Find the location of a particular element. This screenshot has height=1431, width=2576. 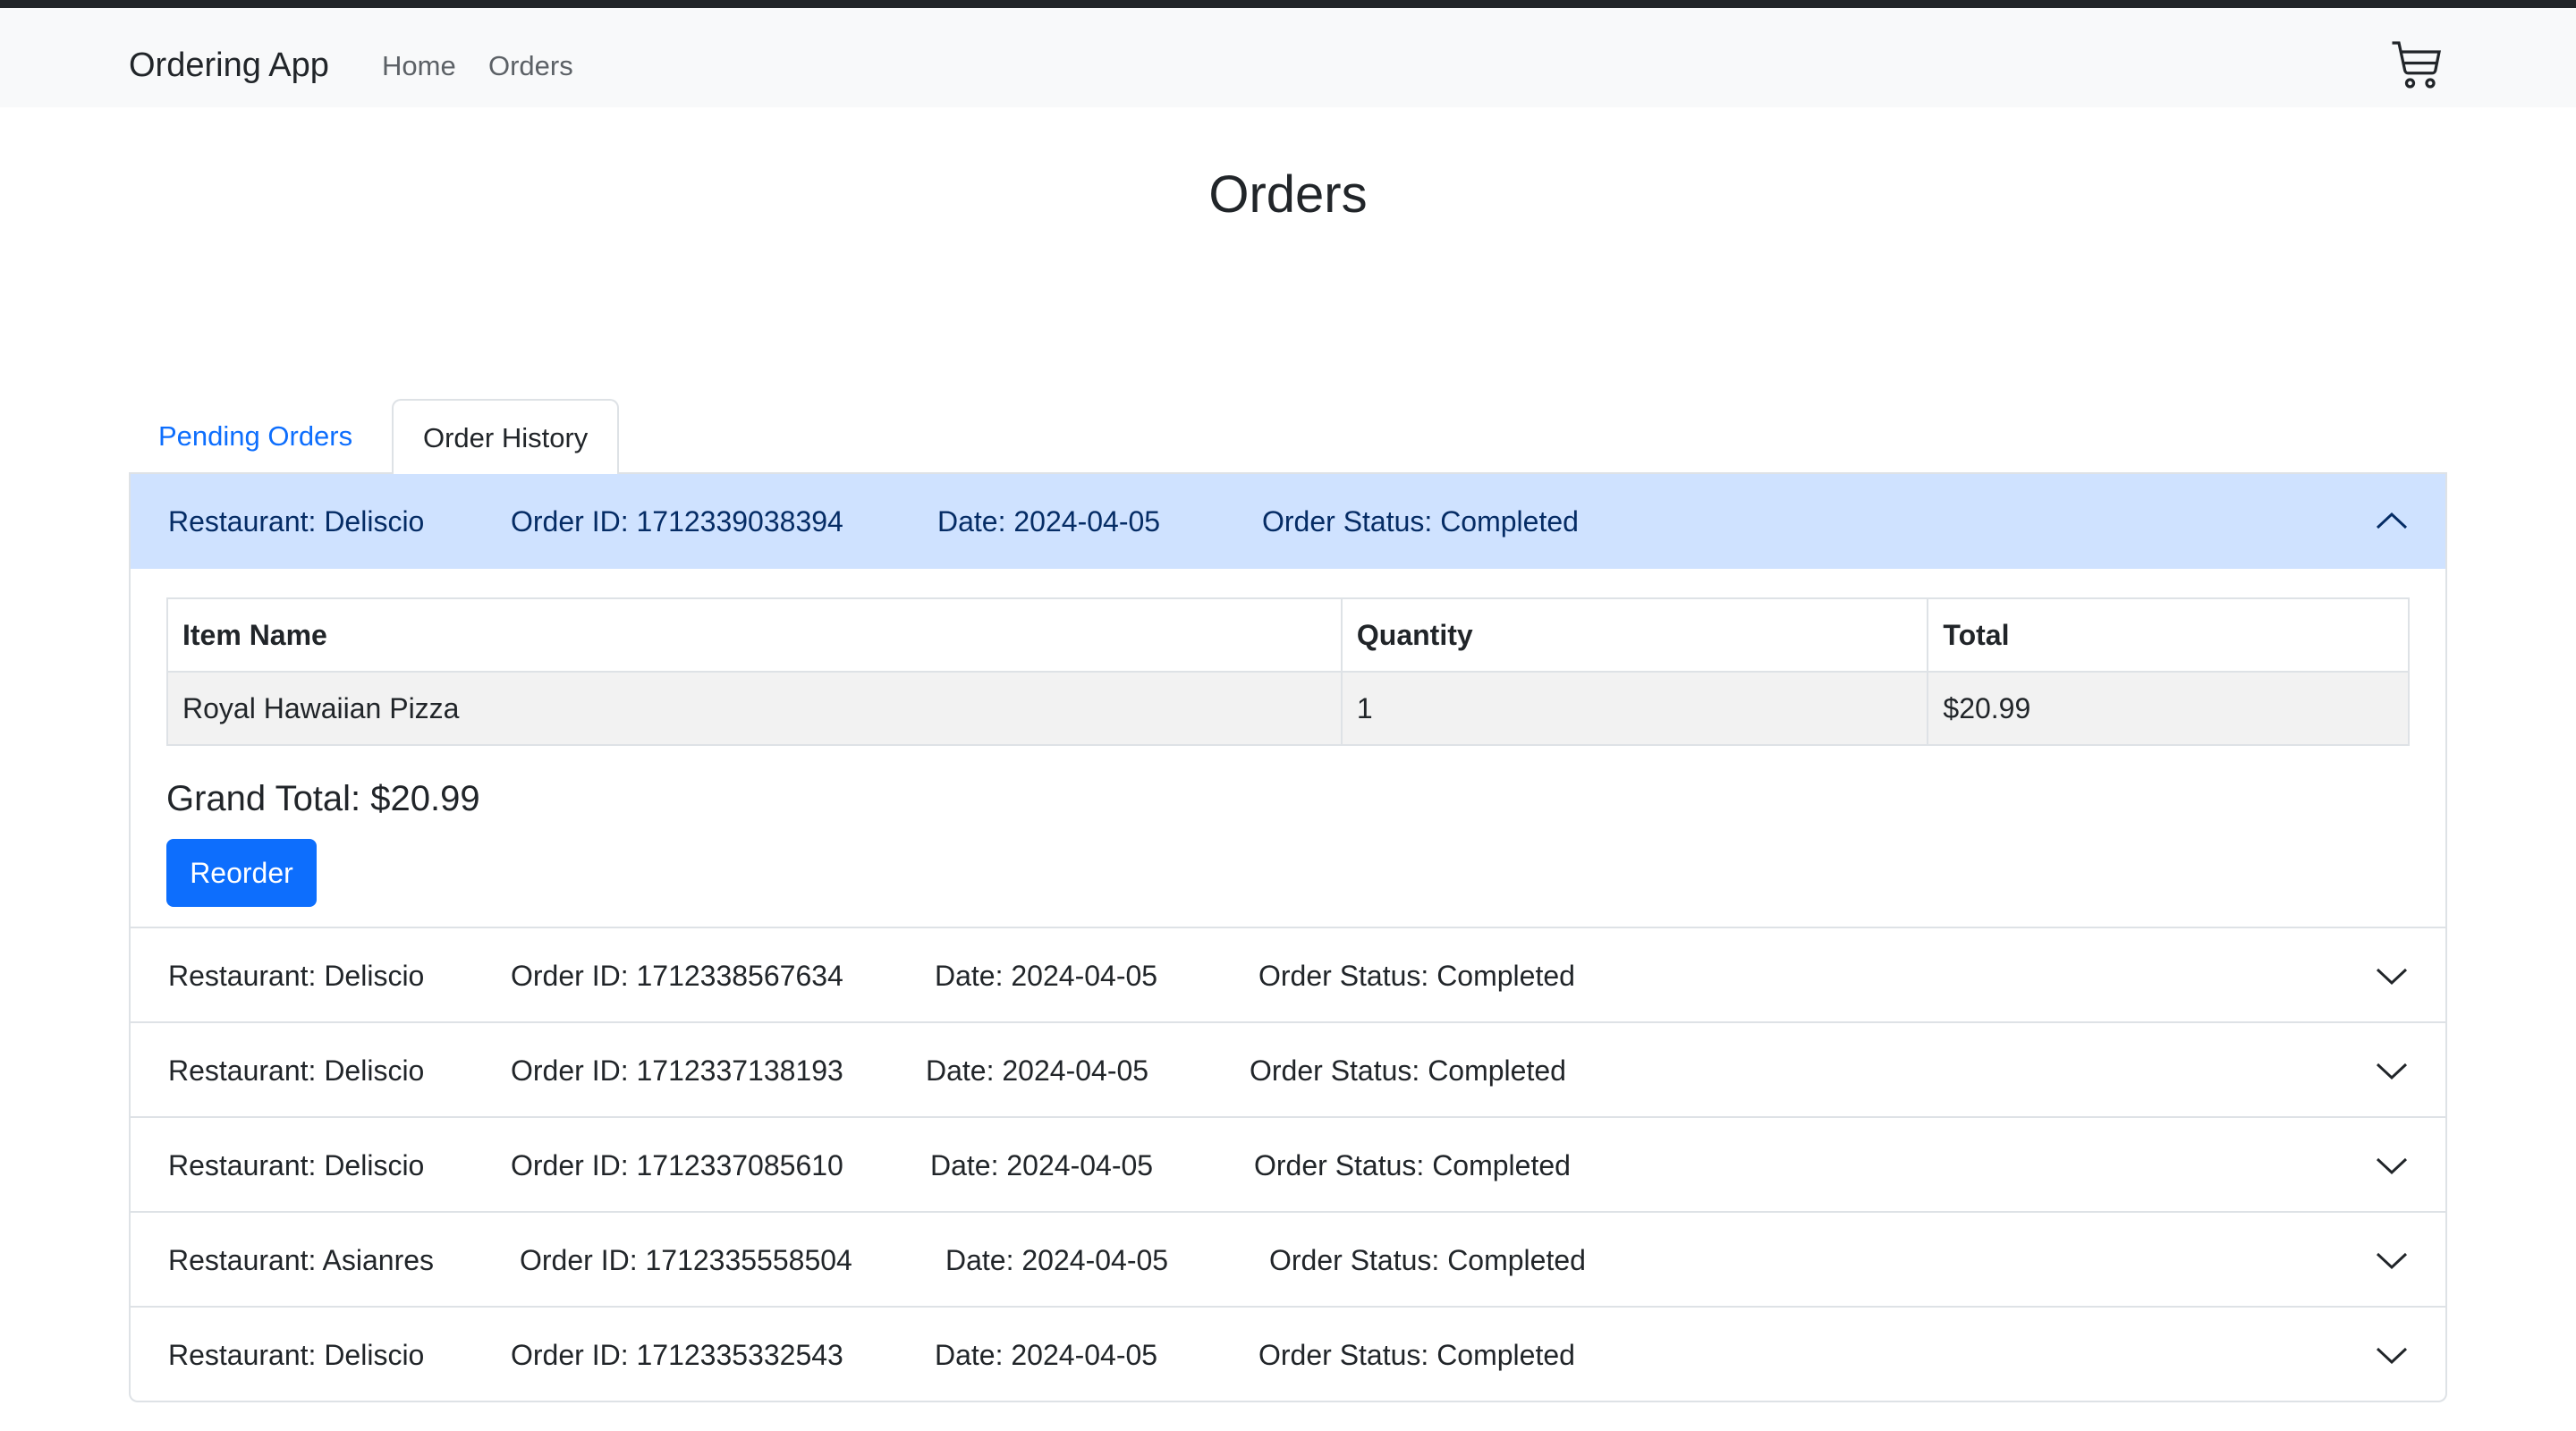

order-id: Order ID: 1712335558504 is located at coordinates (686, 1260).